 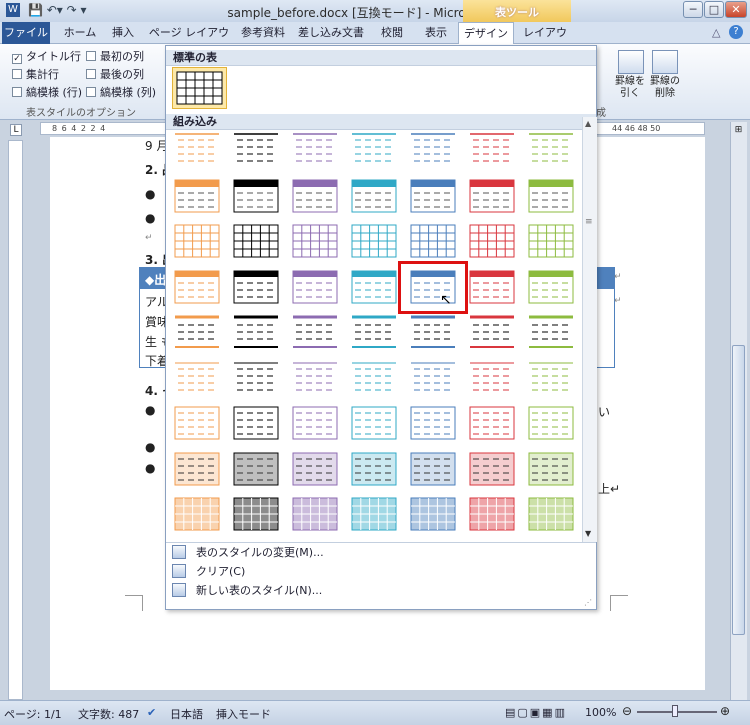 I want to click on opt-banded-rows: 縞模様 (行), so click(x=47, y=92).